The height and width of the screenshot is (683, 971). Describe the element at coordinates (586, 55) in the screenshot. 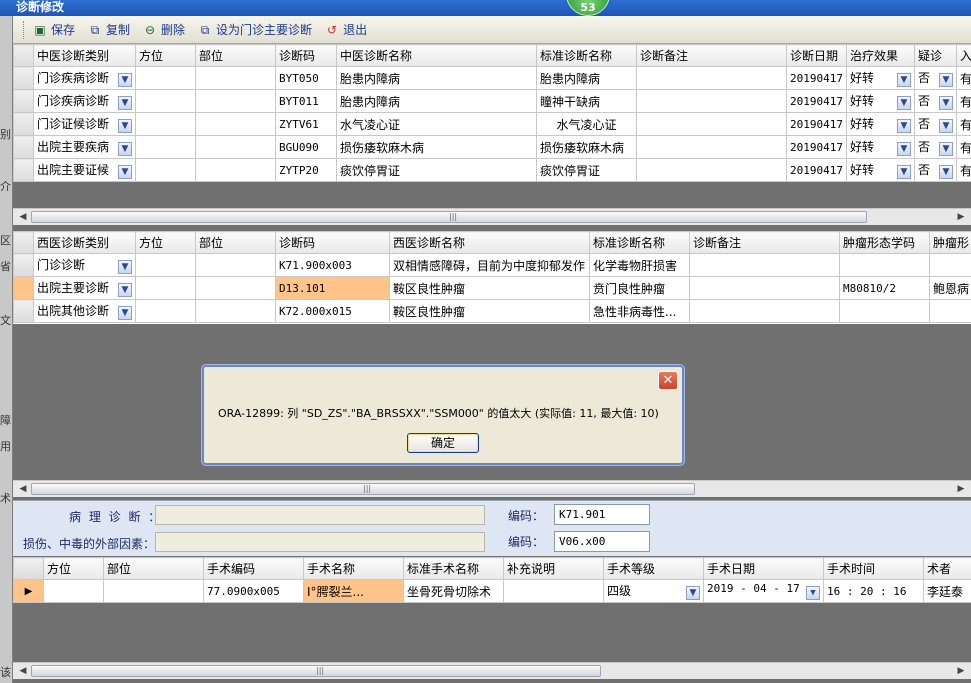

I see `column-header: 标准诊断名称` at that location.